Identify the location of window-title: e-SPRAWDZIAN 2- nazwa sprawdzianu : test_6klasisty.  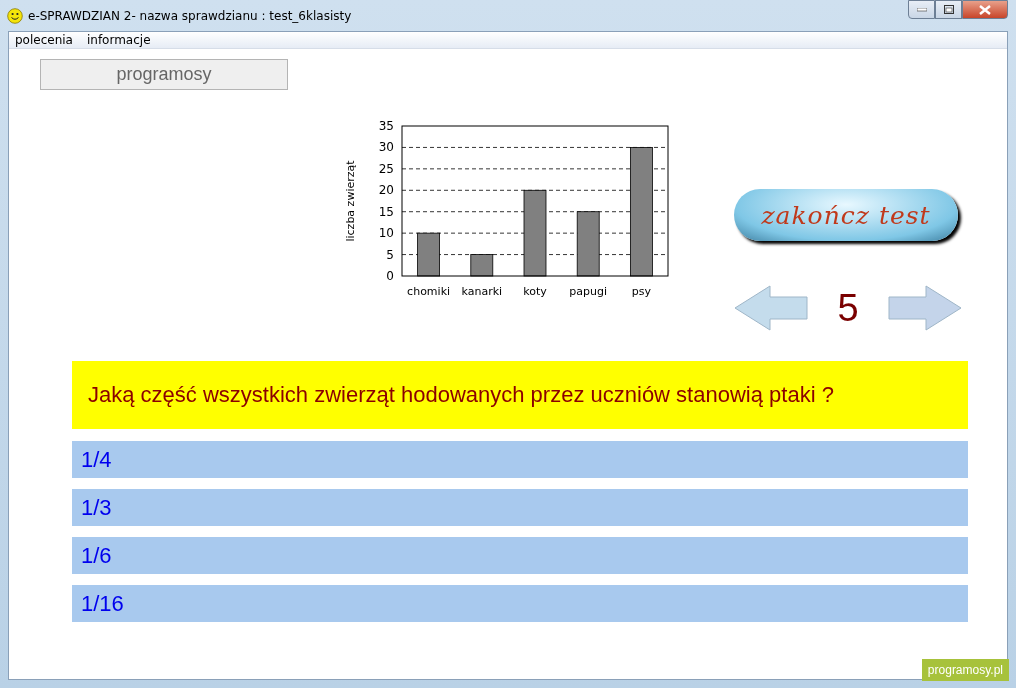
(190, 15).